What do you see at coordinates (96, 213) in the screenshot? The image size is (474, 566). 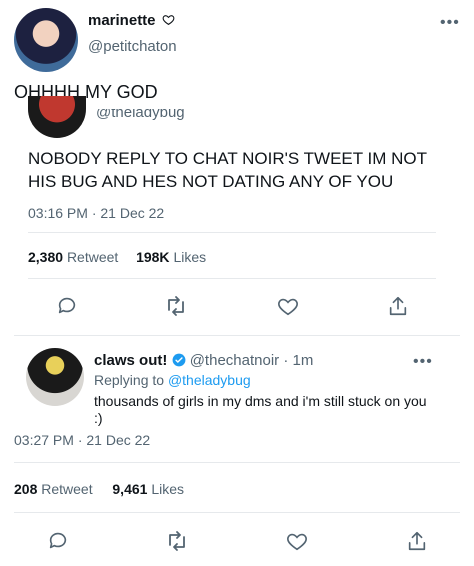 I see `quoted-timestamp: 03:16 PM · 21 Dec 22` at bounding box center [96, 213].